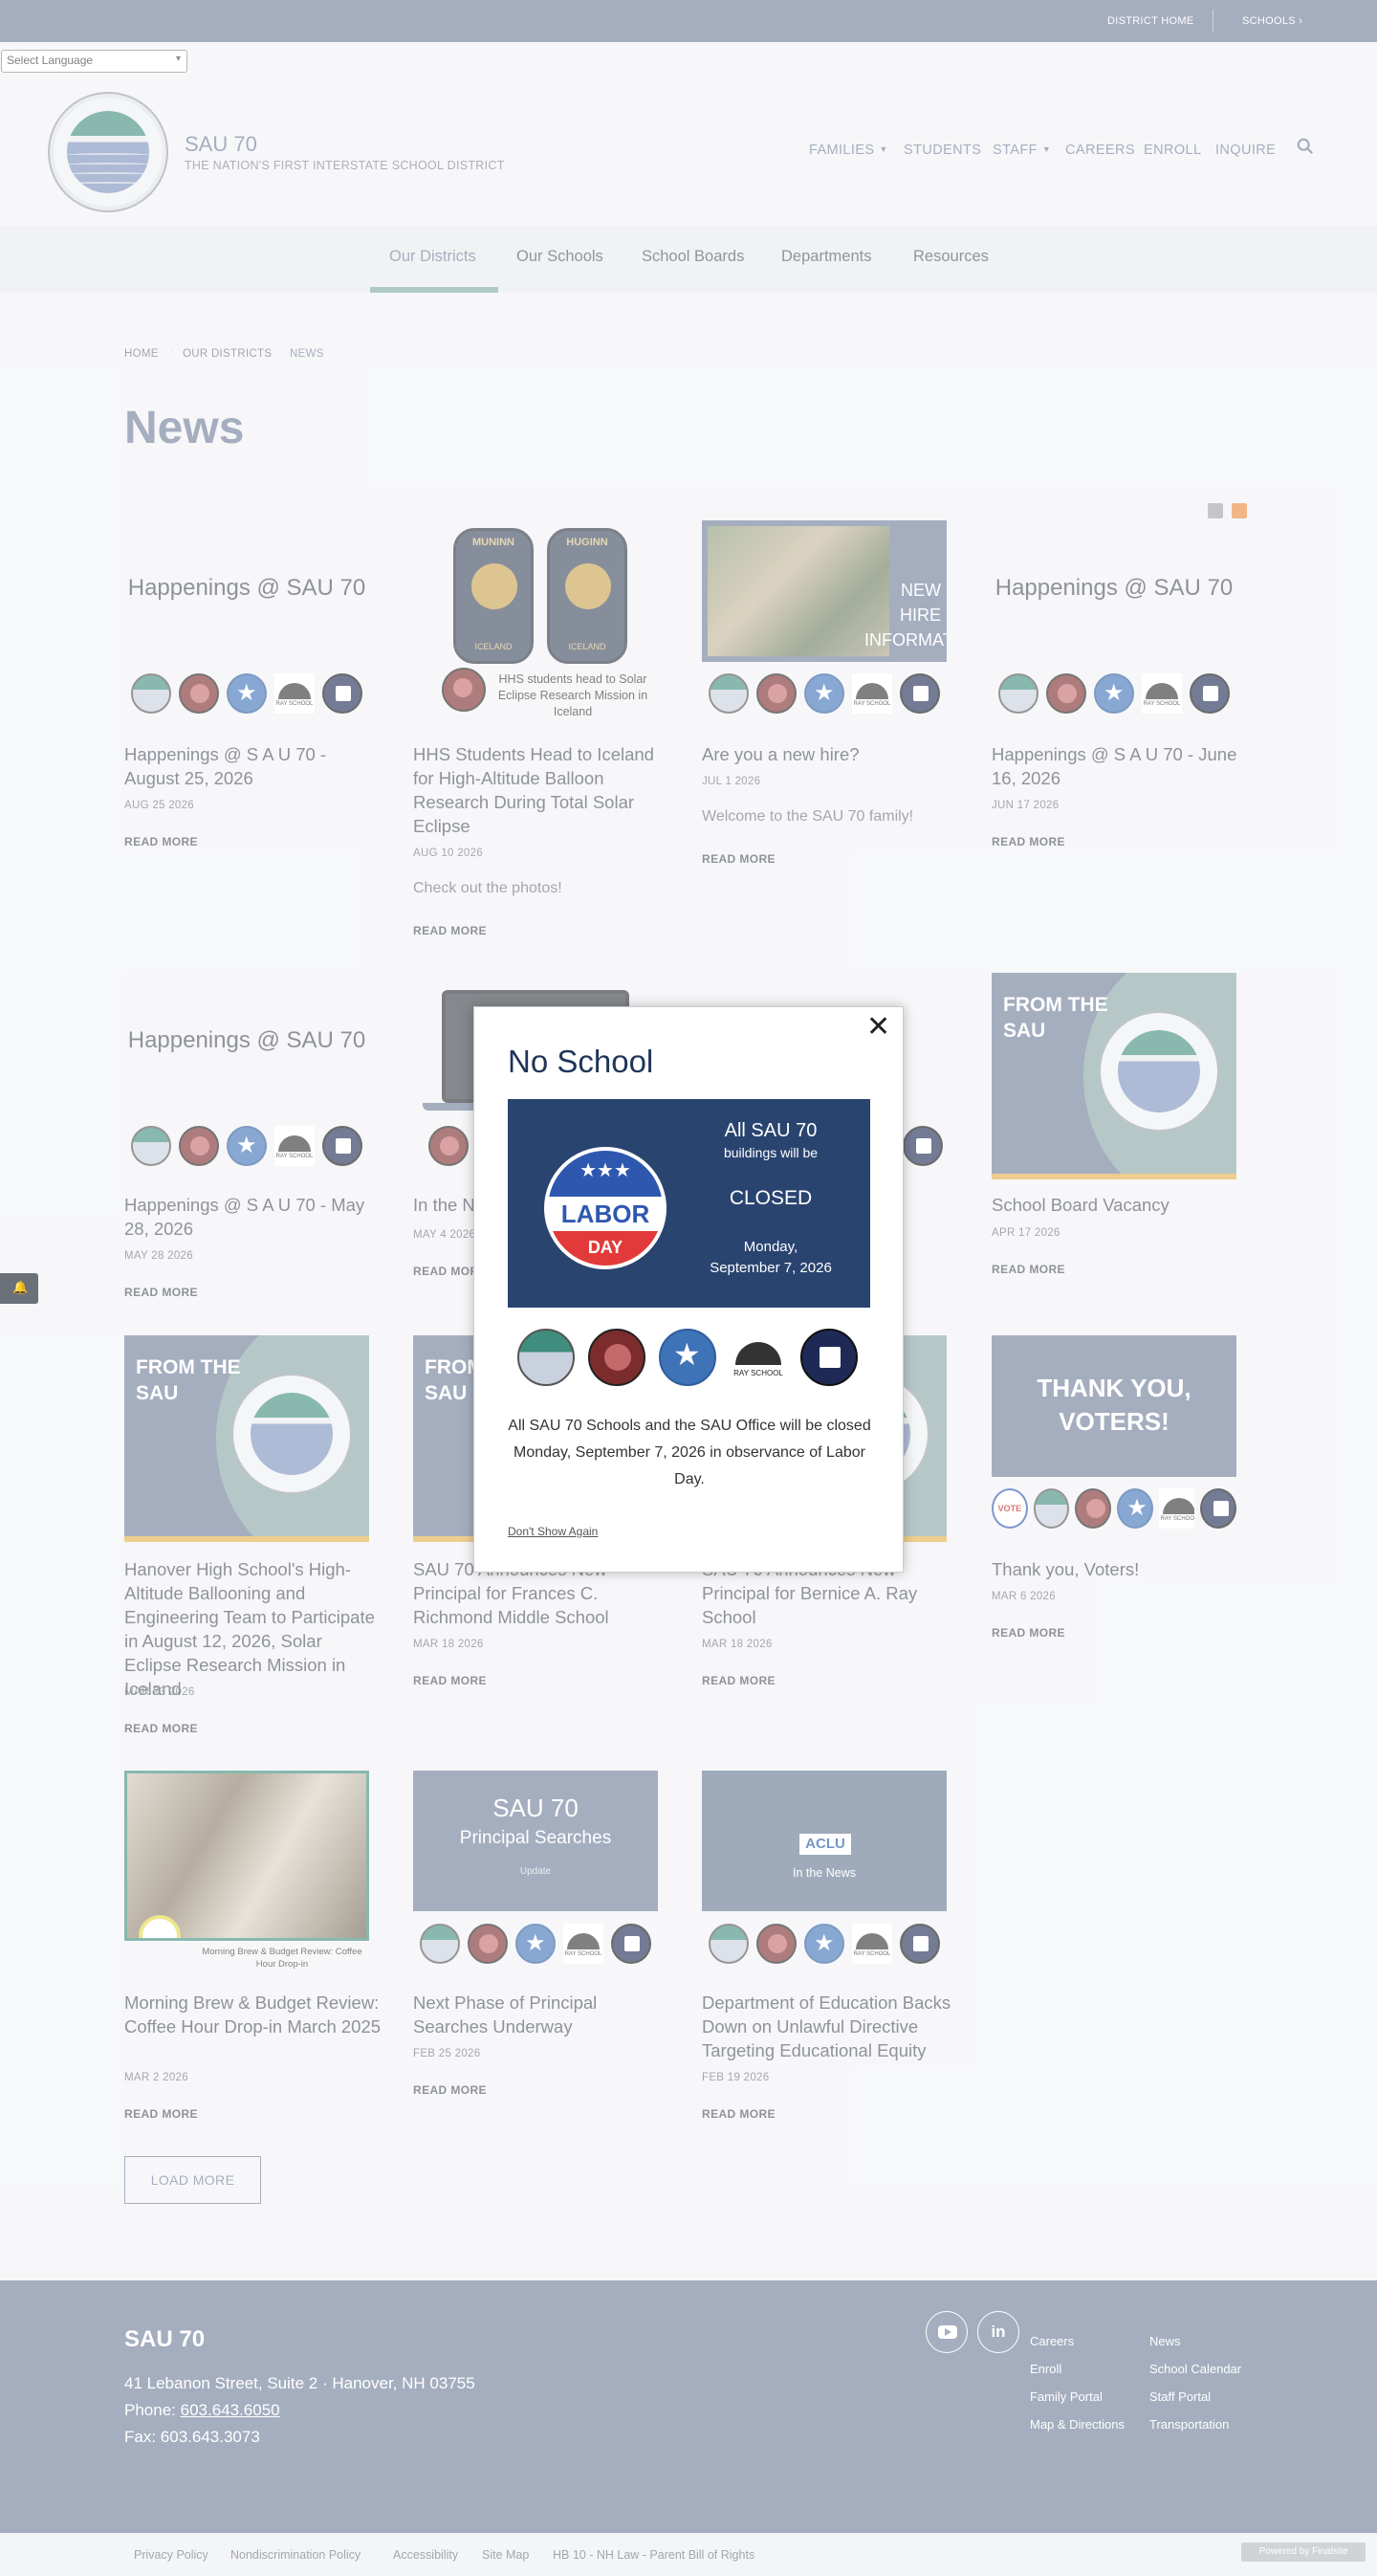 This screenshot has width=1377, height=2576. Describe the element at coordinates (606, 1248) in the screenshot. I see `day-text: DAY` at that location.